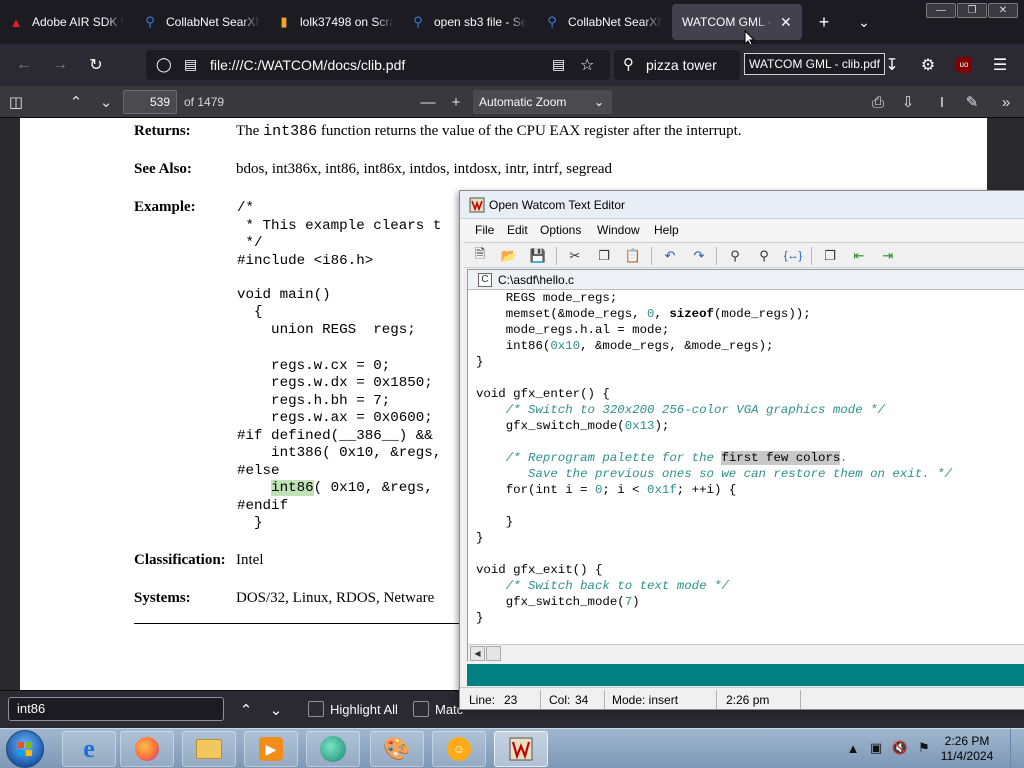 This screenshot has height=768, width=1024. What do you see at coordinates (162, 131) in the screenshot?
I see `returns-label: Returns:` at bounding box center [162, 131].